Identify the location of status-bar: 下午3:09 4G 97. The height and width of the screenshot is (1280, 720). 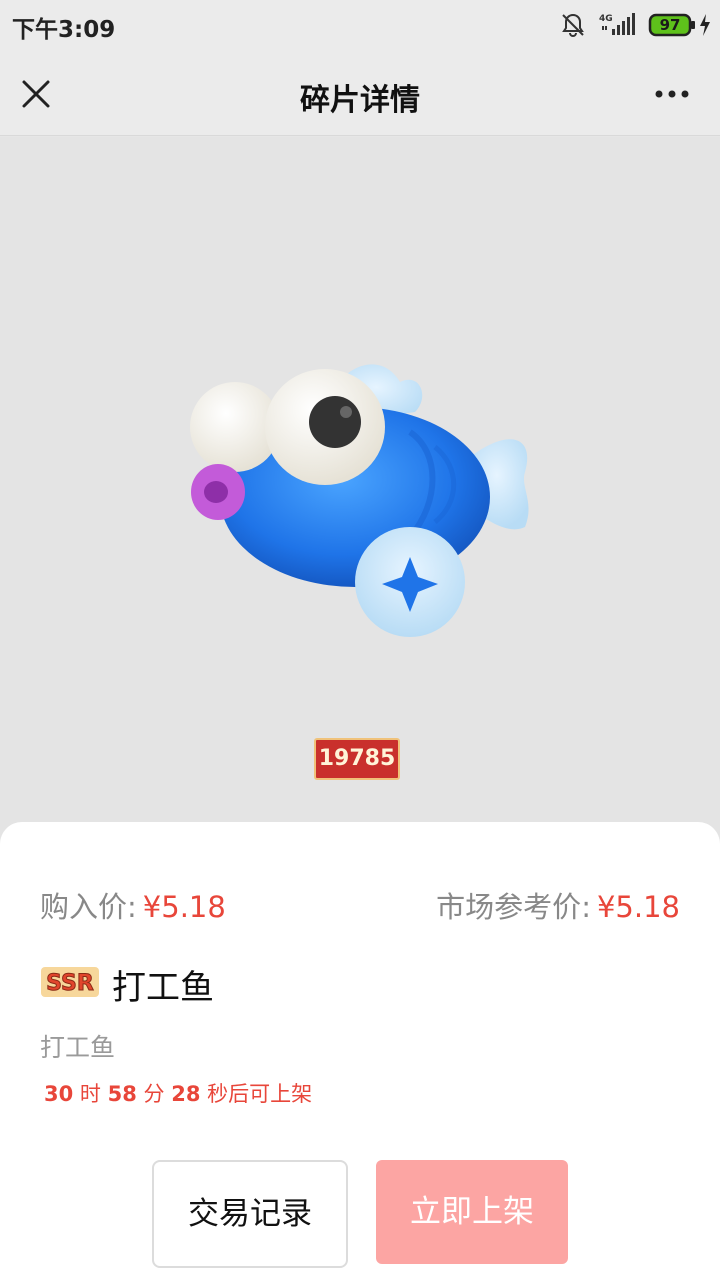
(360, 25).